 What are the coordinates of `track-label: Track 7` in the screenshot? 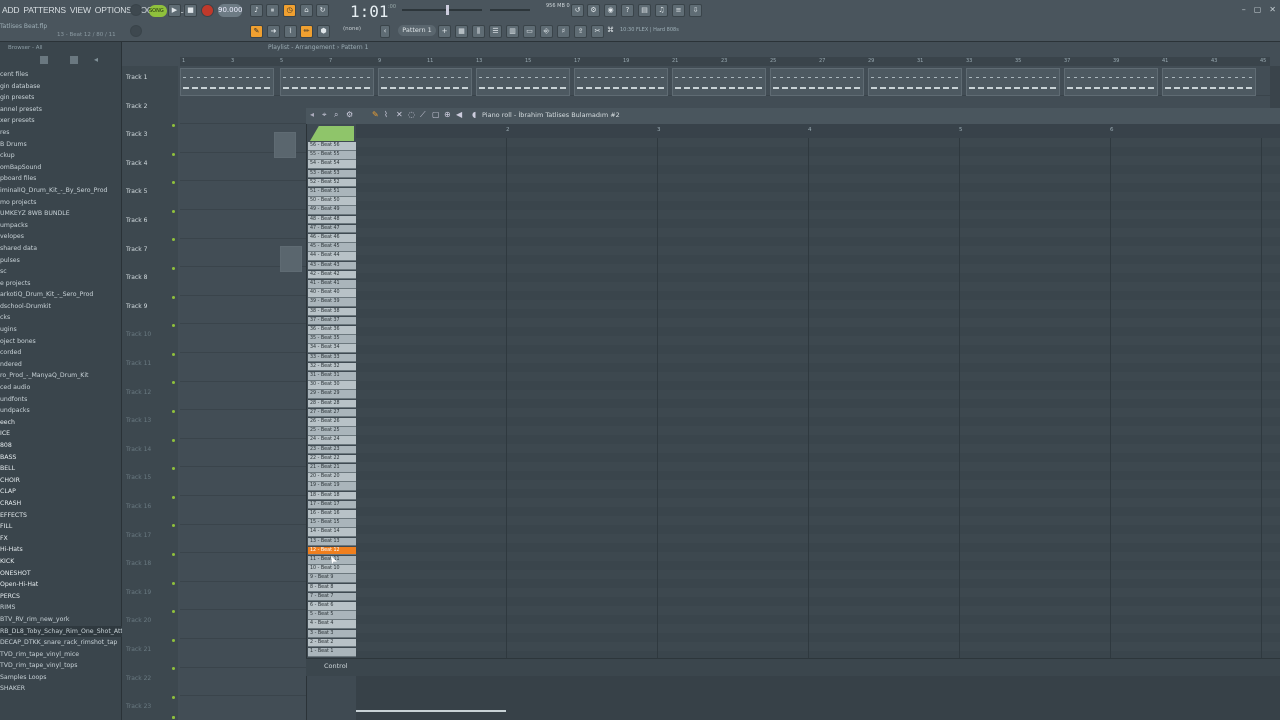 It's located at (136, 249).